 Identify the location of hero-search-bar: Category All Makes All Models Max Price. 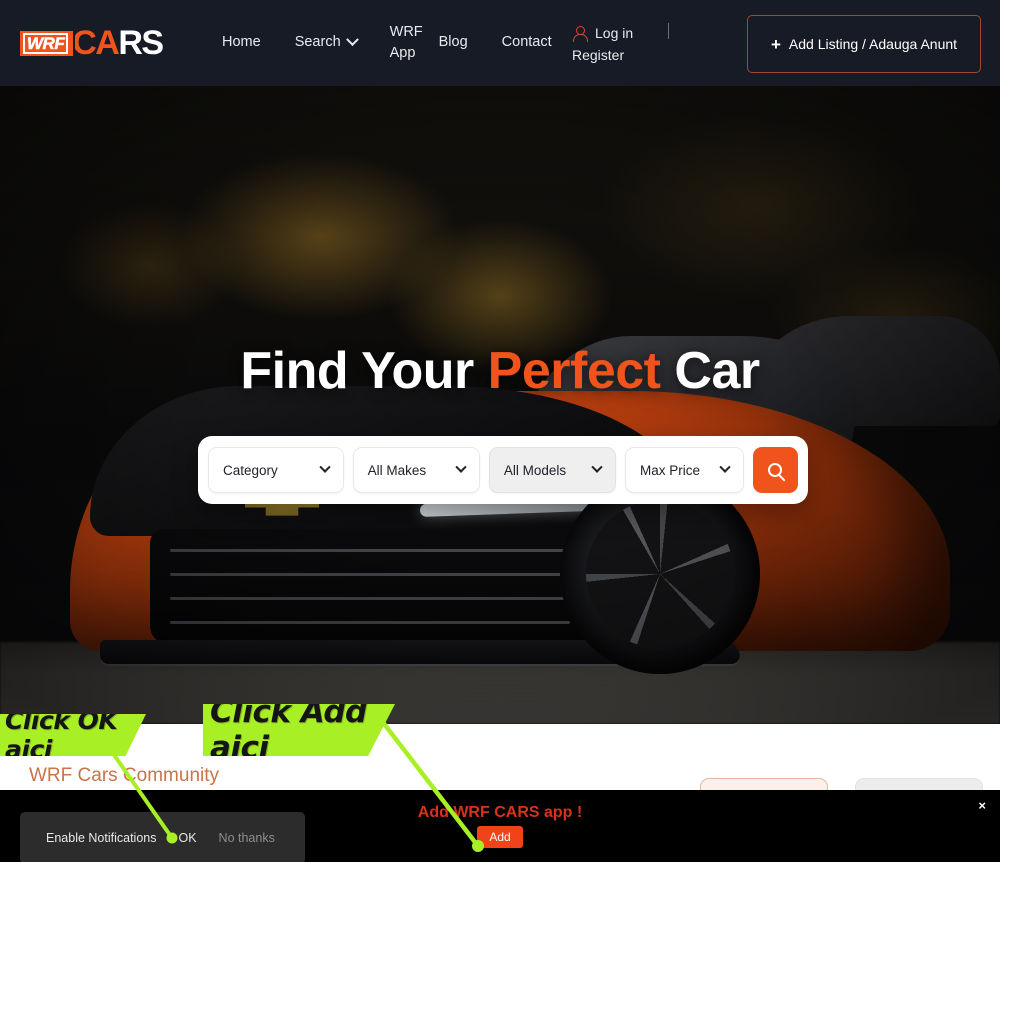
(503, 470).